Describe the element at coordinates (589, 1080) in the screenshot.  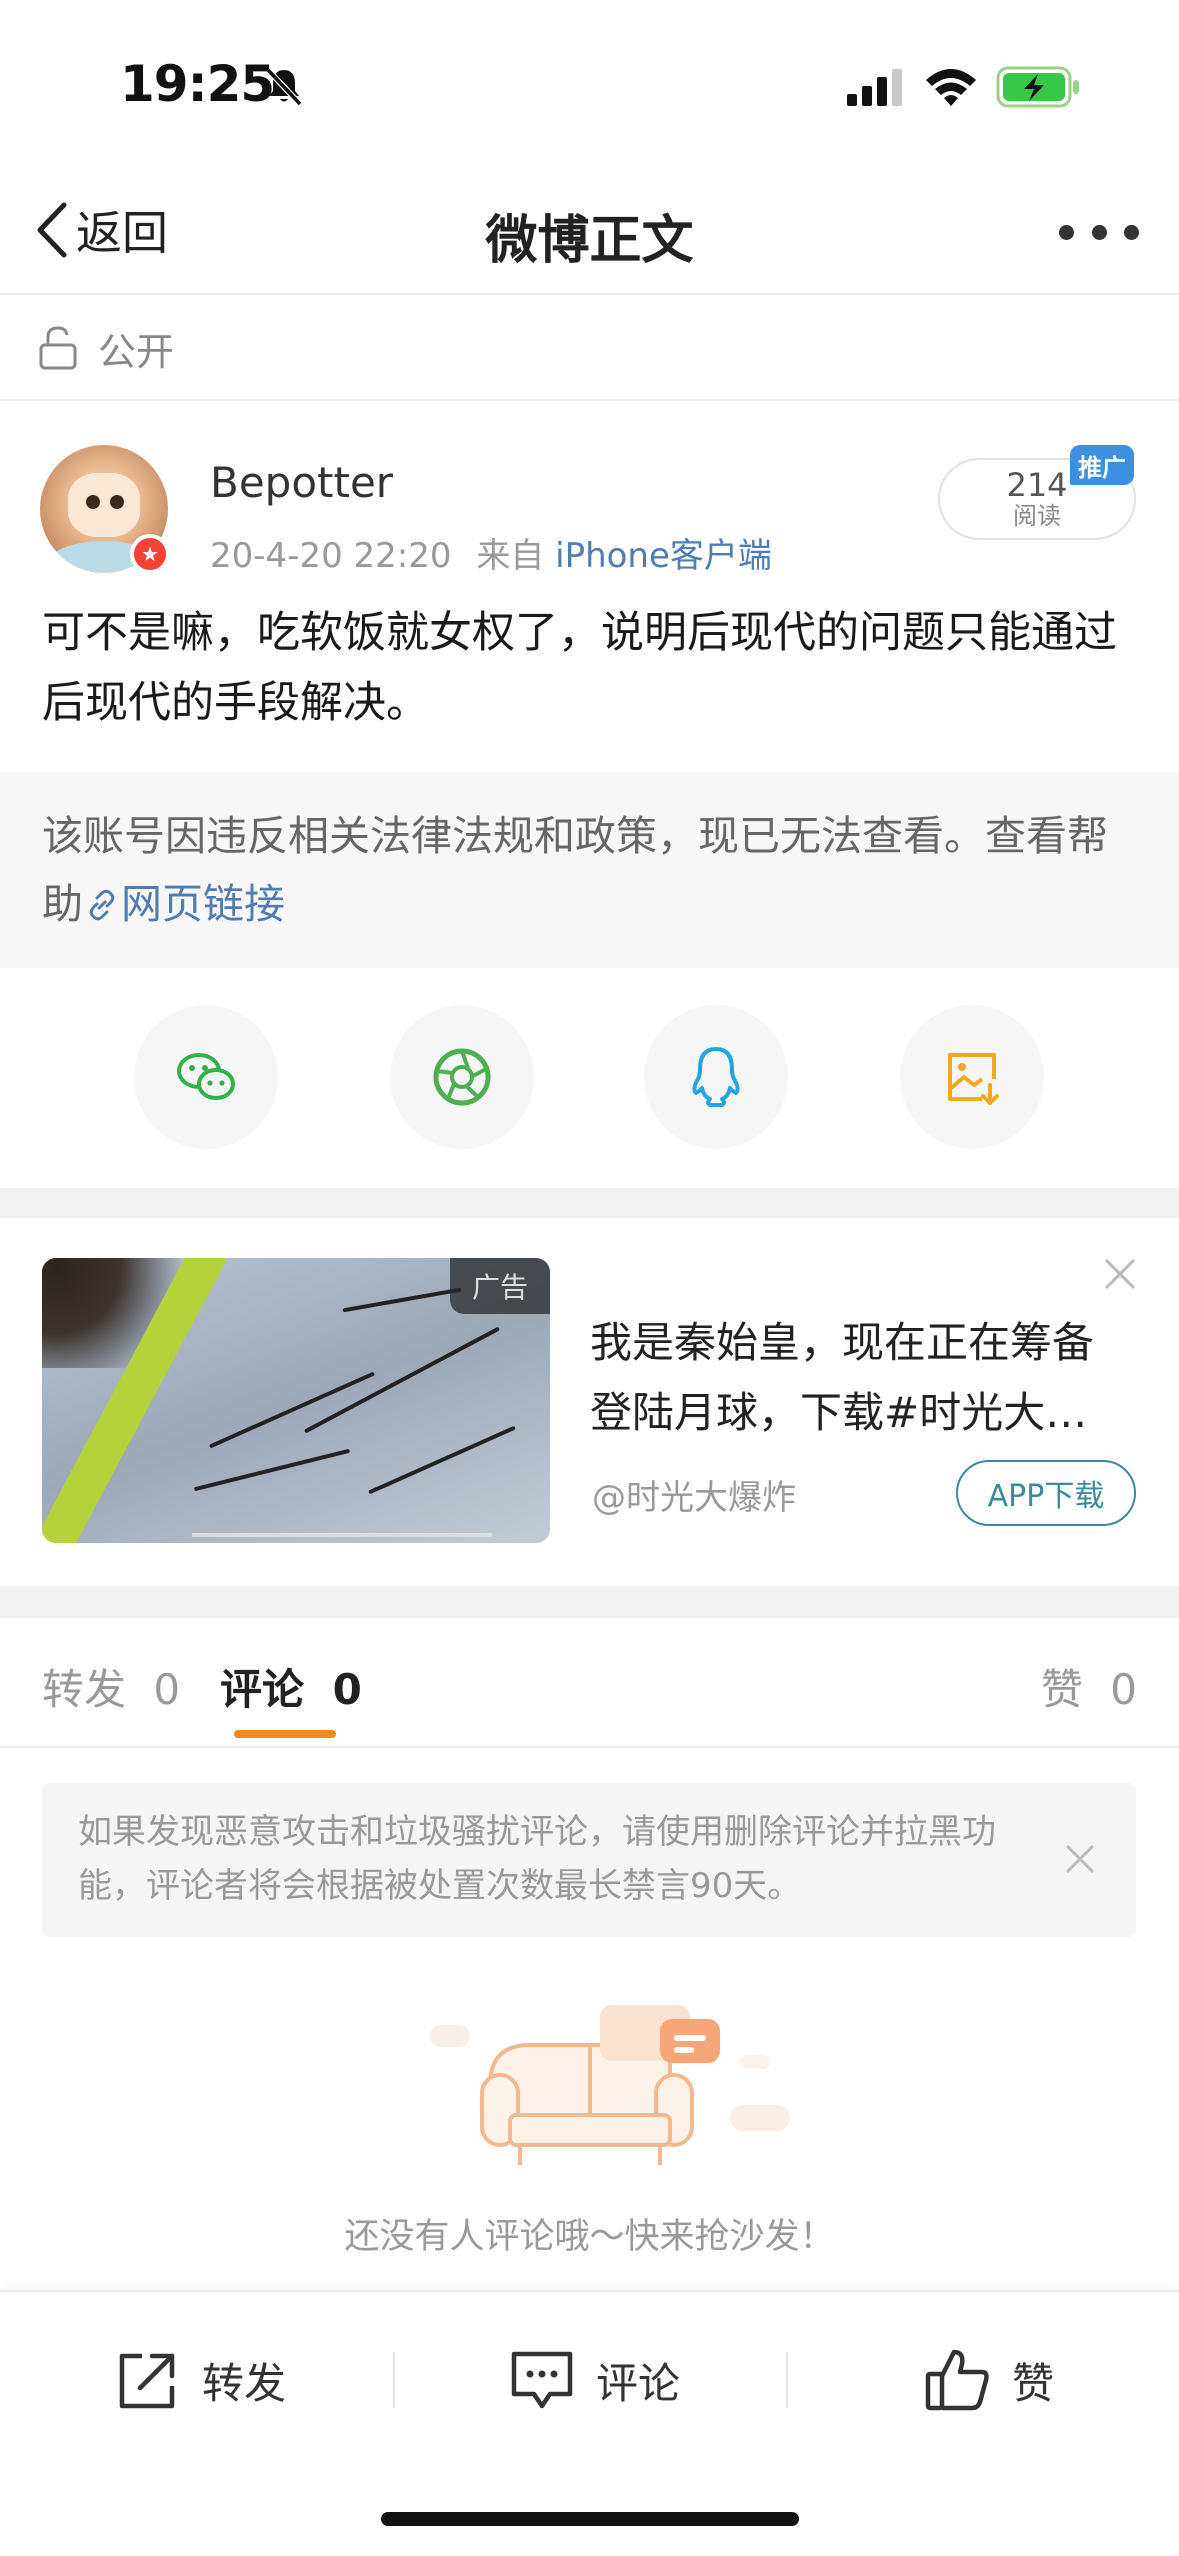
I see `share-row` at that location.